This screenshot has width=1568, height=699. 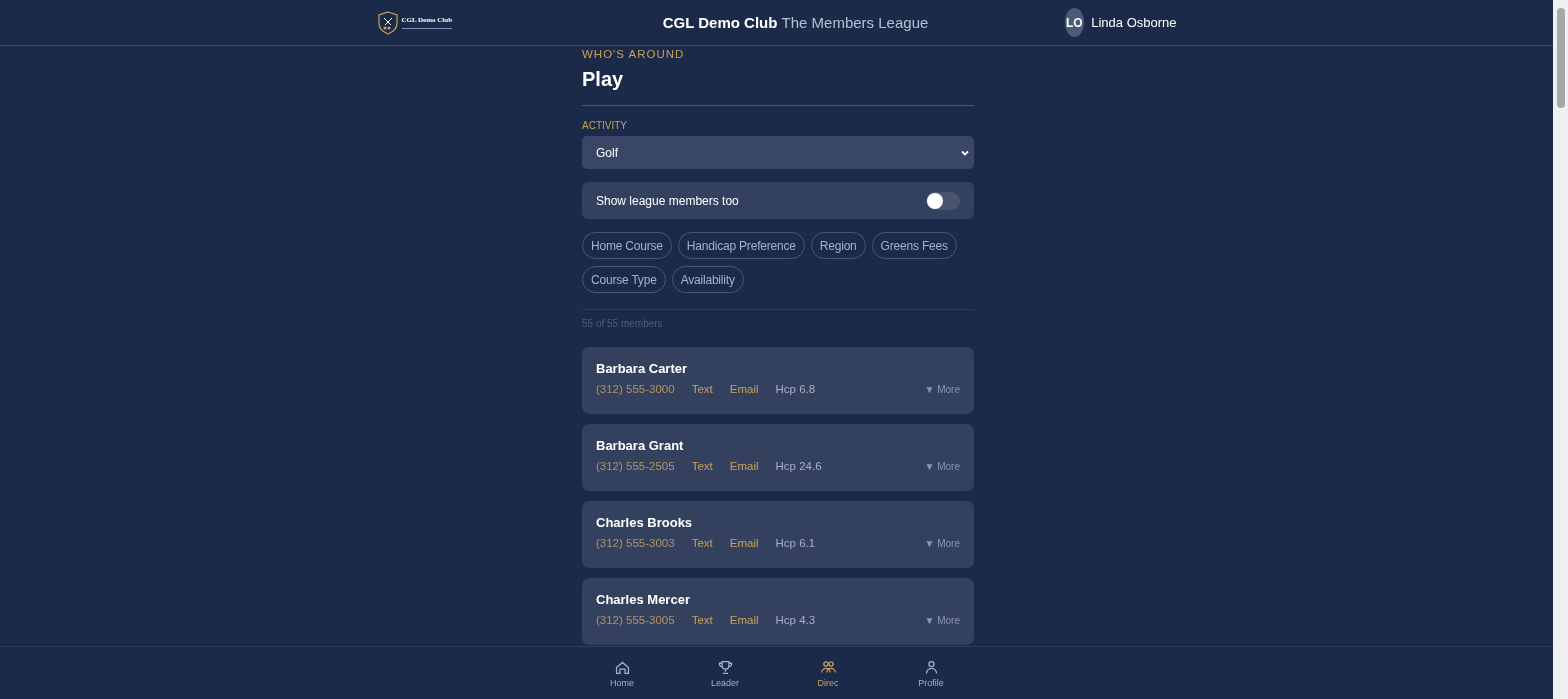 I want to click on phone-link: (312) 555-3005, so click(x=635, y=620).